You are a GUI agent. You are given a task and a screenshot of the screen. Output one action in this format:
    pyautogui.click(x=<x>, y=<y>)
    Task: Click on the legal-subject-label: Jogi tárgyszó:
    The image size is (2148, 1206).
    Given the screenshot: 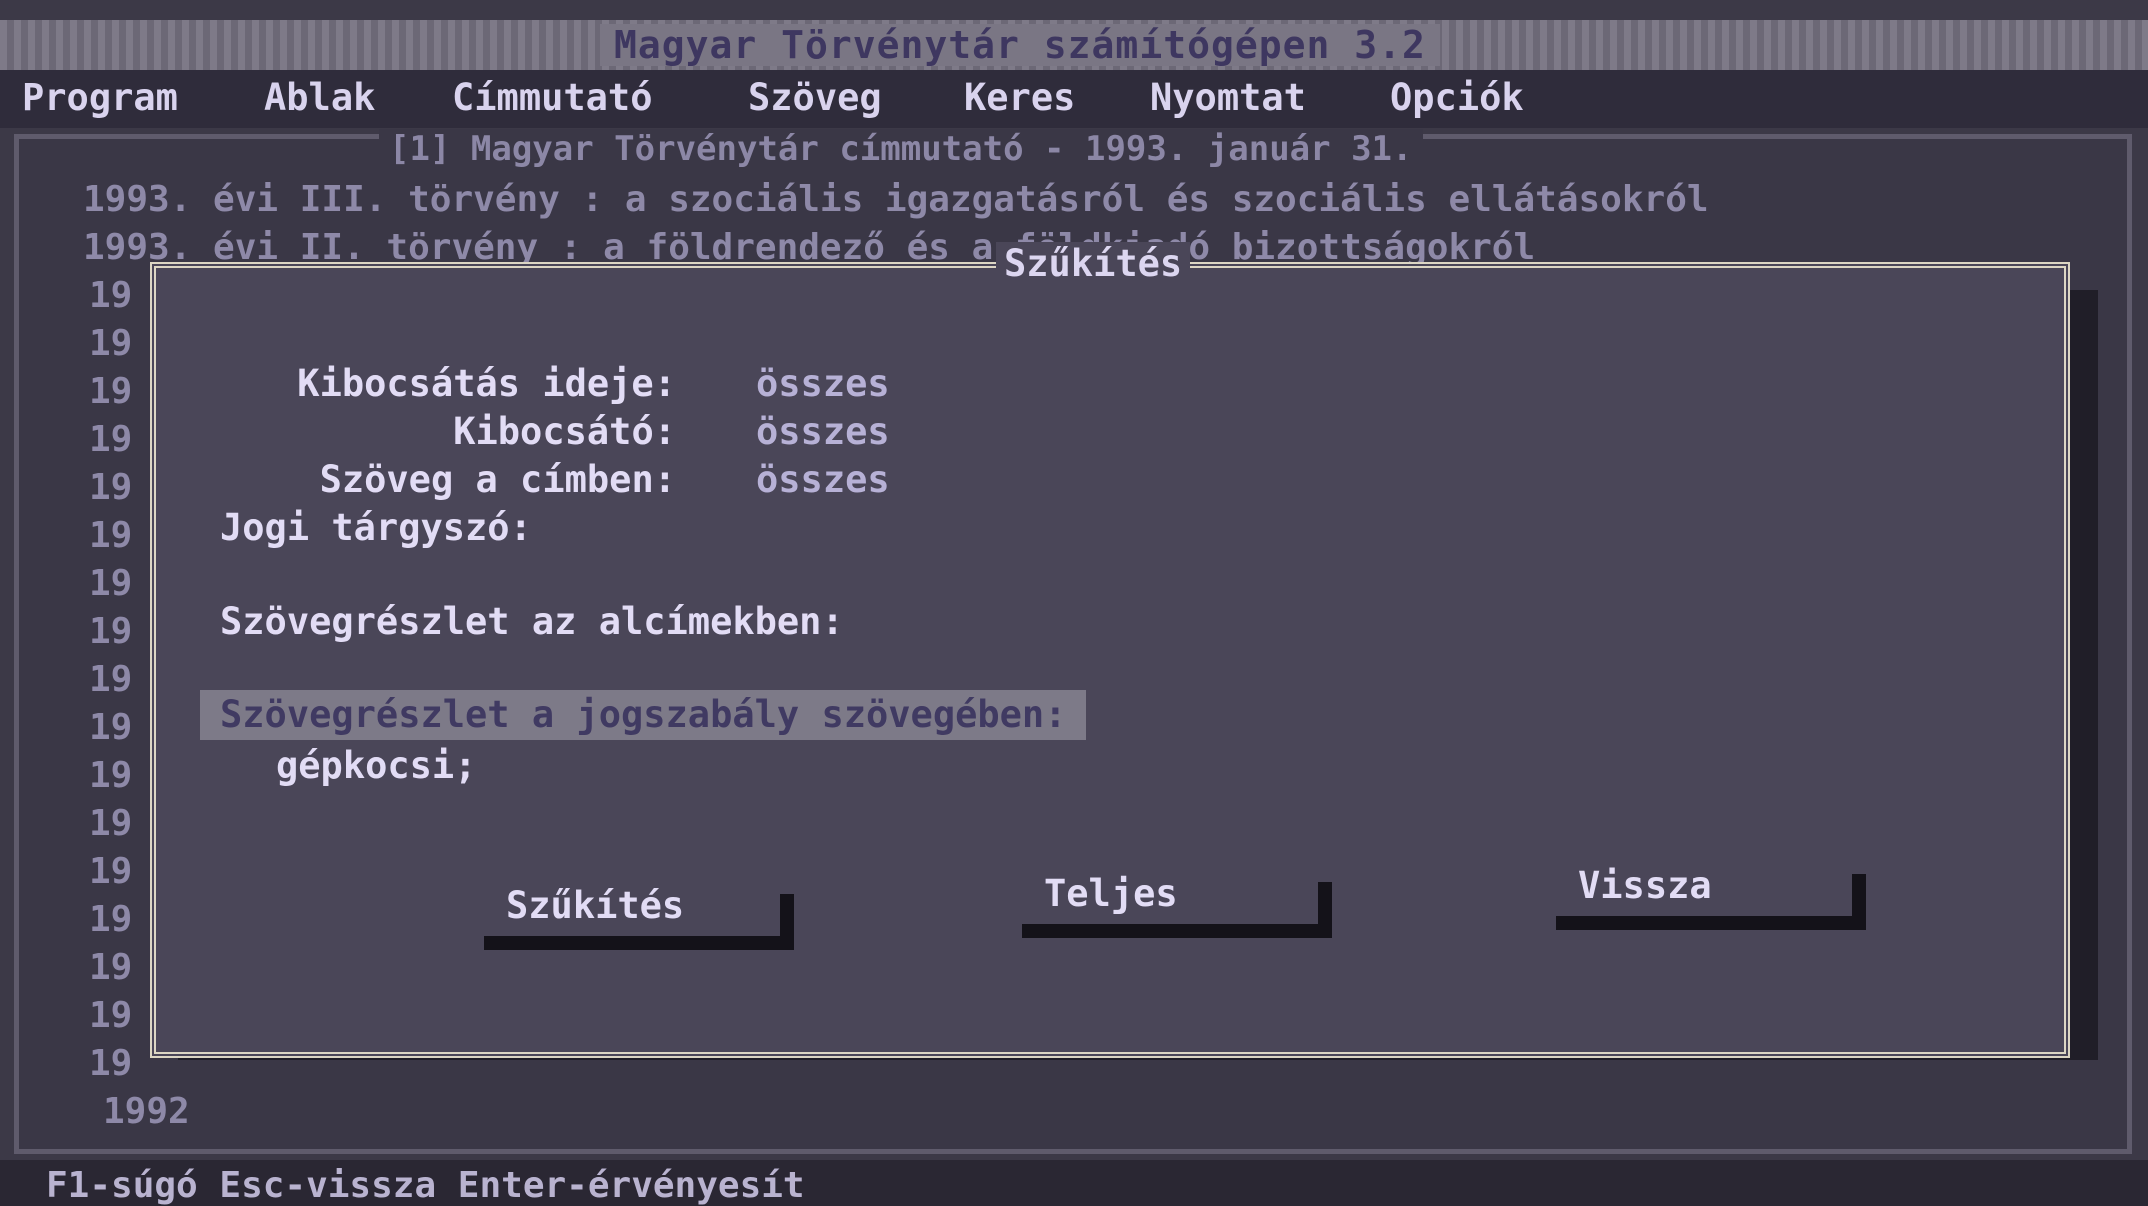 What is the action you would take?
    pyautogui.click(x=376, y=527)
    